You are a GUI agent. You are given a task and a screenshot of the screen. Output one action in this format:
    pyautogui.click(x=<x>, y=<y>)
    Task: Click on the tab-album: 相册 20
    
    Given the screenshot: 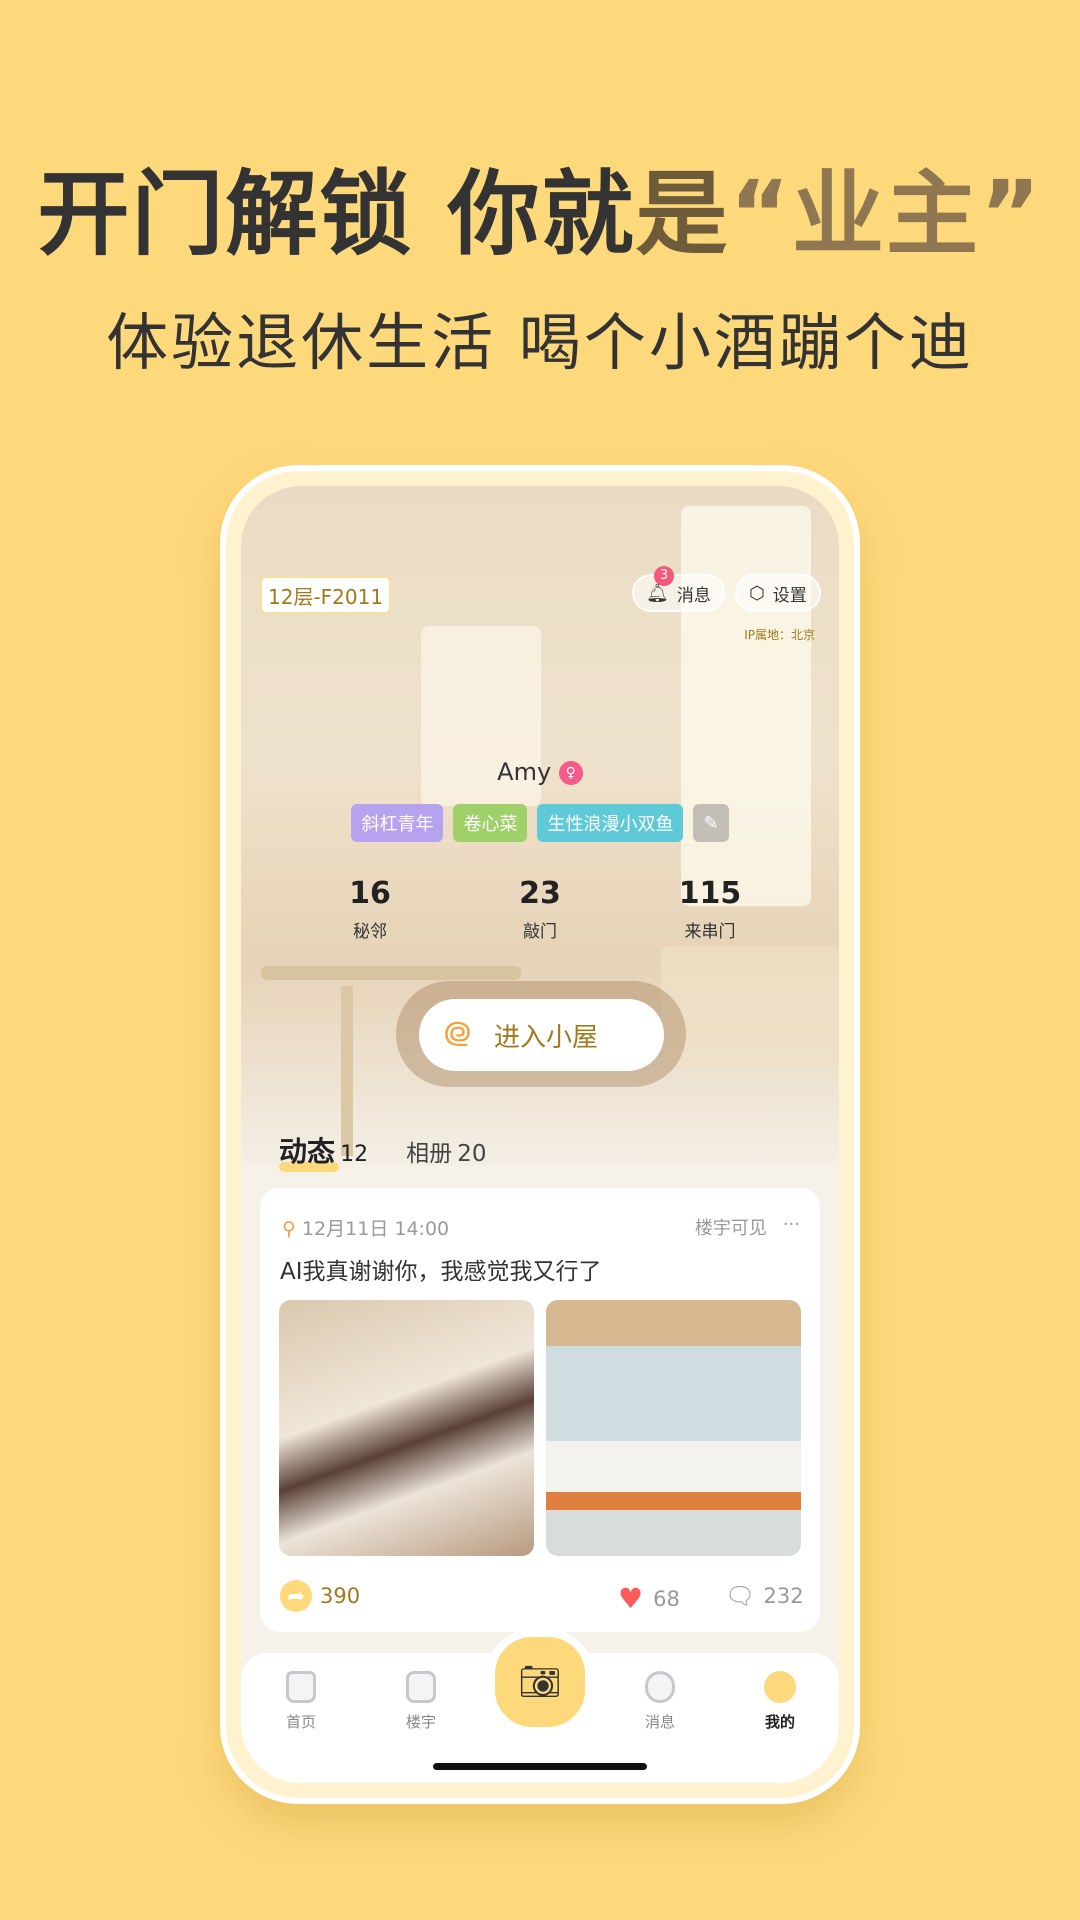 What is the action you would take?
    pyautogui.click(x=446, y=1151)
    